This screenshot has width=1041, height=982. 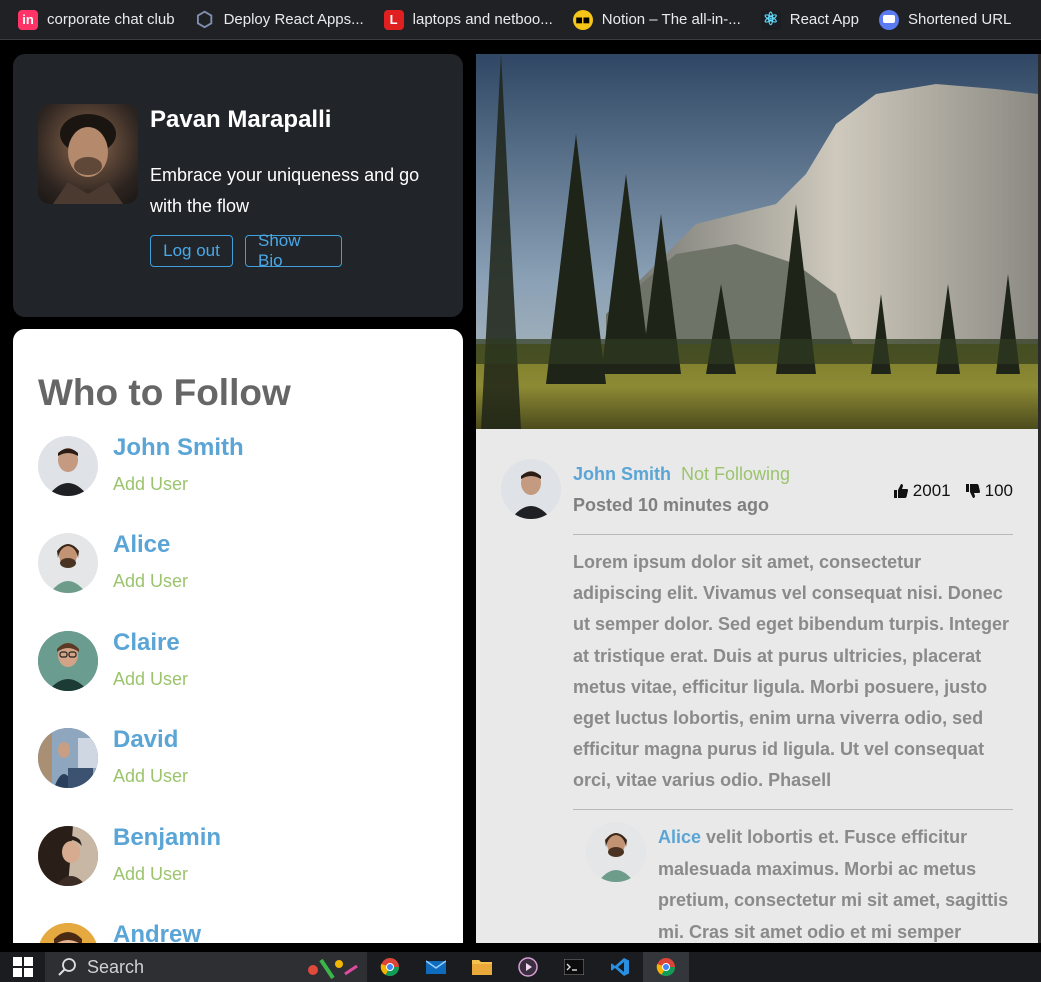 What do you see at coordinates (111, 19) in the screenshot?
I see `bookmark-label: corporate chat club` at bounding box center [111, 19].